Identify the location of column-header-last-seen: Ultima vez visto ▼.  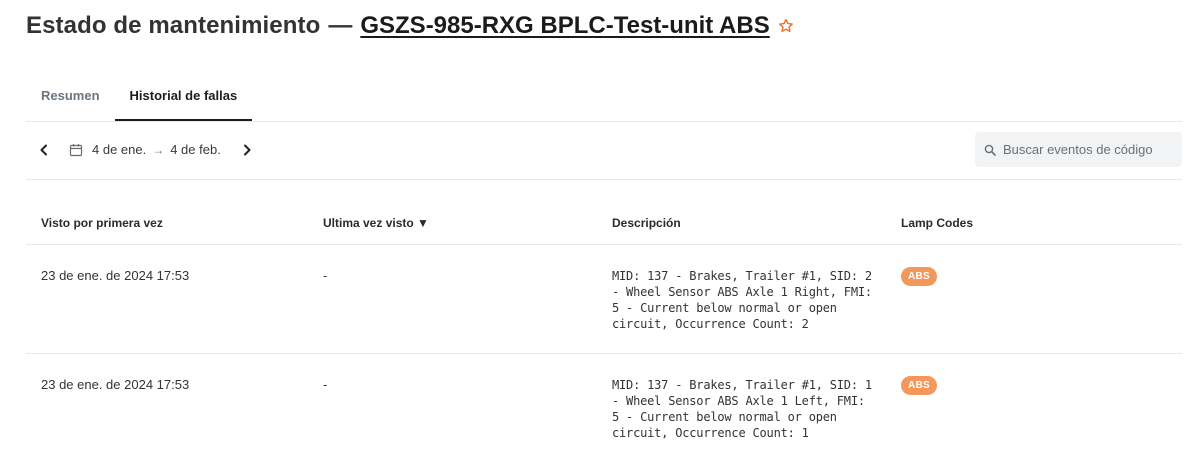
(376, 223).